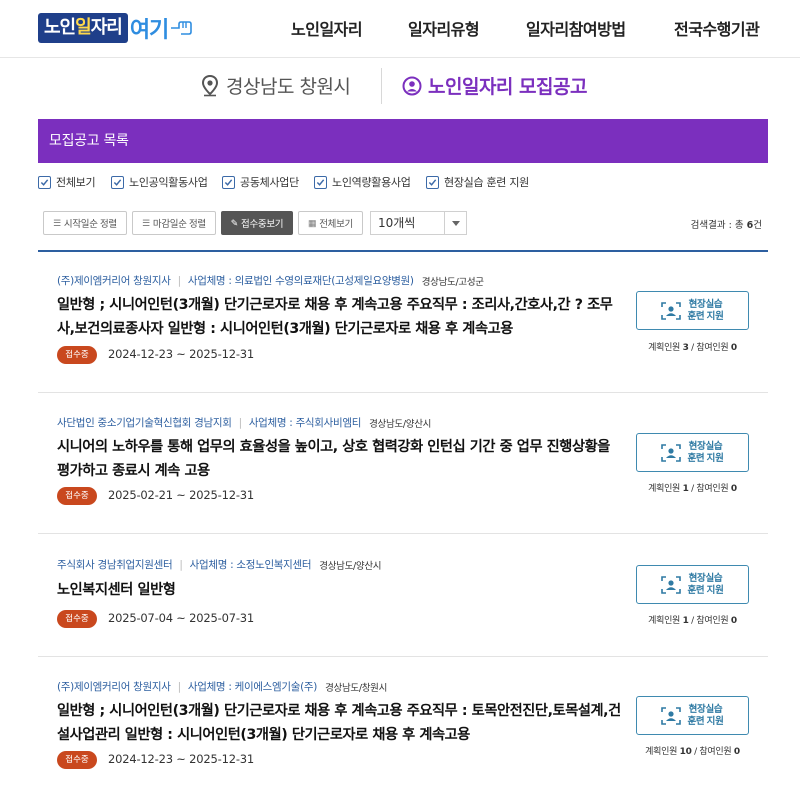 This screenshot has height=798, width=800. What do you see at coordinates (507, 87) in the screenshot?
I see `section-label: 노인일자리 모집공고` at bounding box center [507, 87].